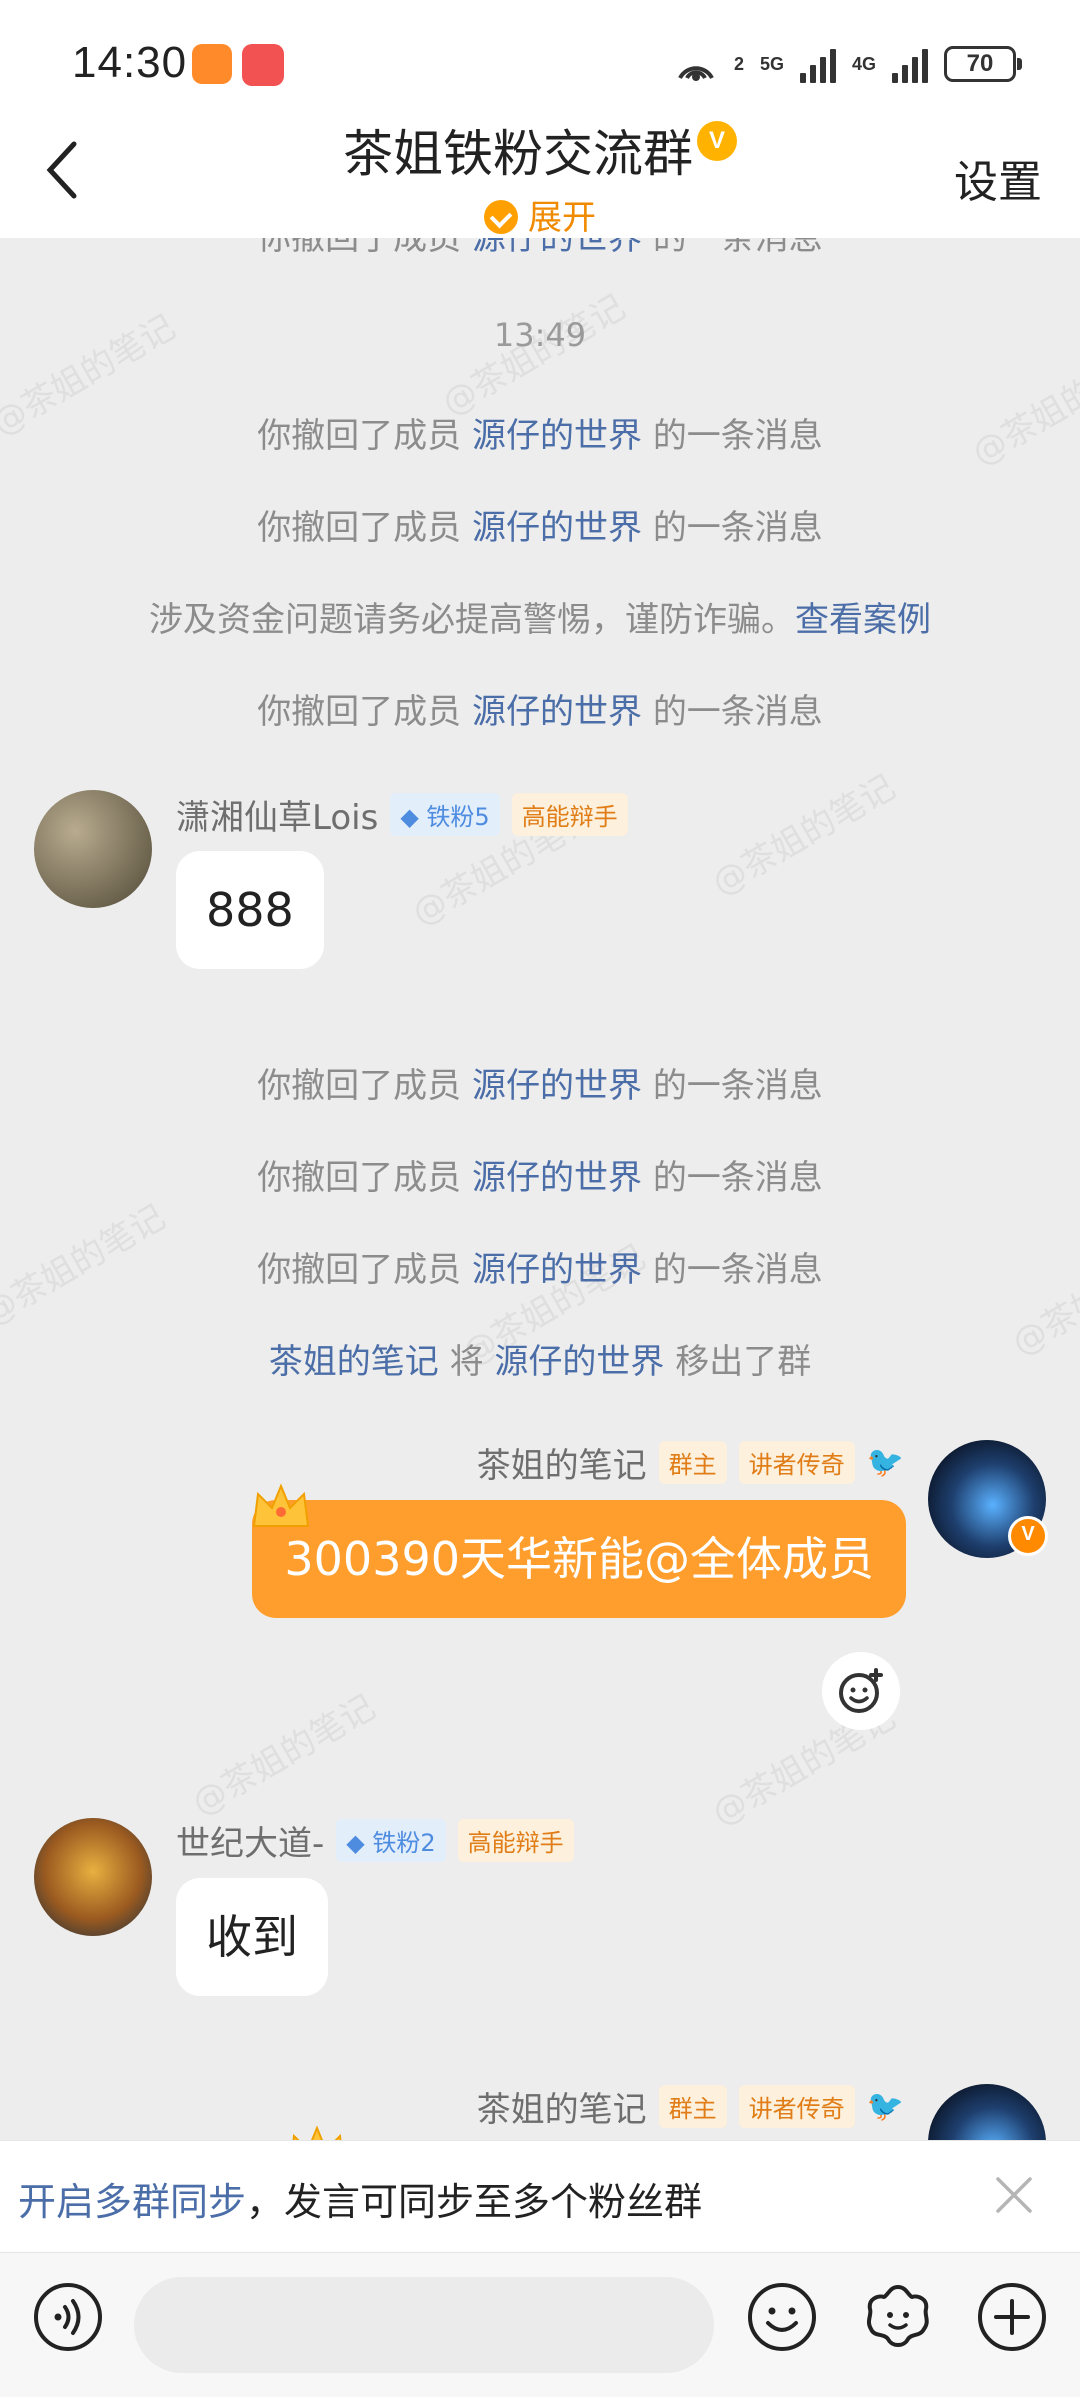  I want to click on network-5g-label: 5G, so click(771, 64).